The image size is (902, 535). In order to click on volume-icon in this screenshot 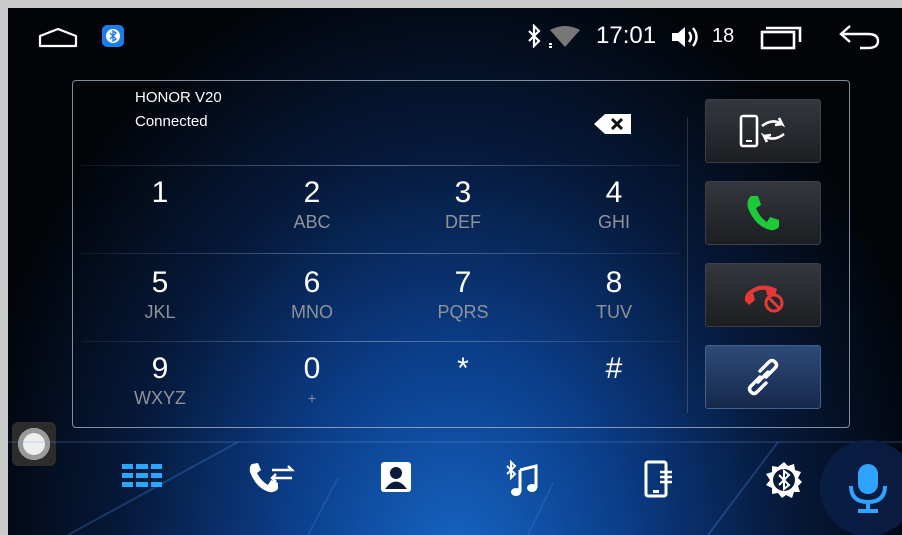, I will do `click(687, 37)`.